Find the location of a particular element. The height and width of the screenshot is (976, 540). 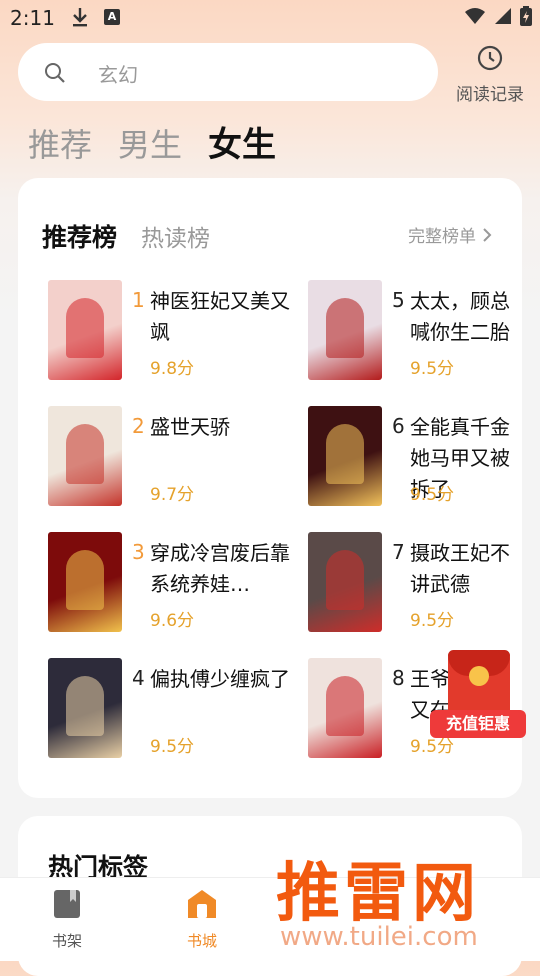

rank-number: 5 is located at coordinates (398, 300).